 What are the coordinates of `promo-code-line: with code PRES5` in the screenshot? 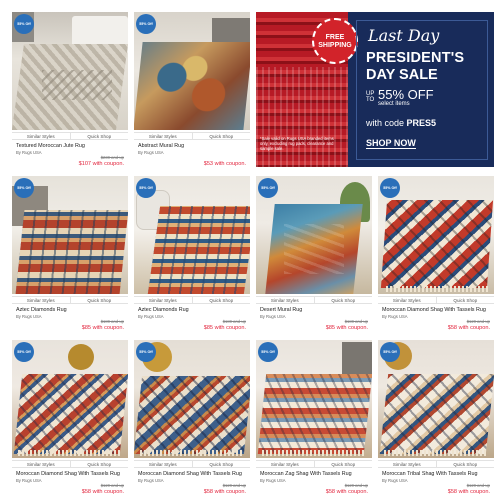 It's located at (401, 123).